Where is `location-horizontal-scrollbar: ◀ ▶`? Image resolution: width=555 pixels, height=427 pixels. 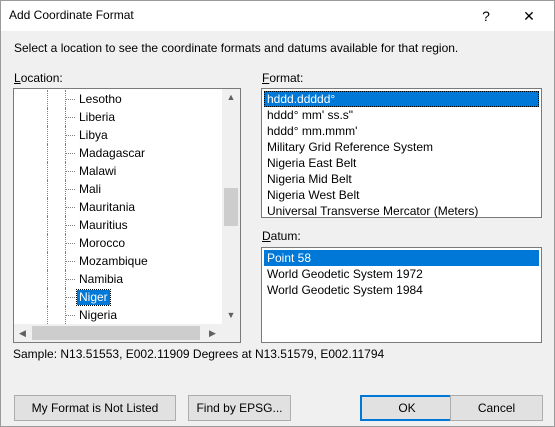 location-horizontal-scrollbar: ◀ ▶ is located at coordinates (118, 333).